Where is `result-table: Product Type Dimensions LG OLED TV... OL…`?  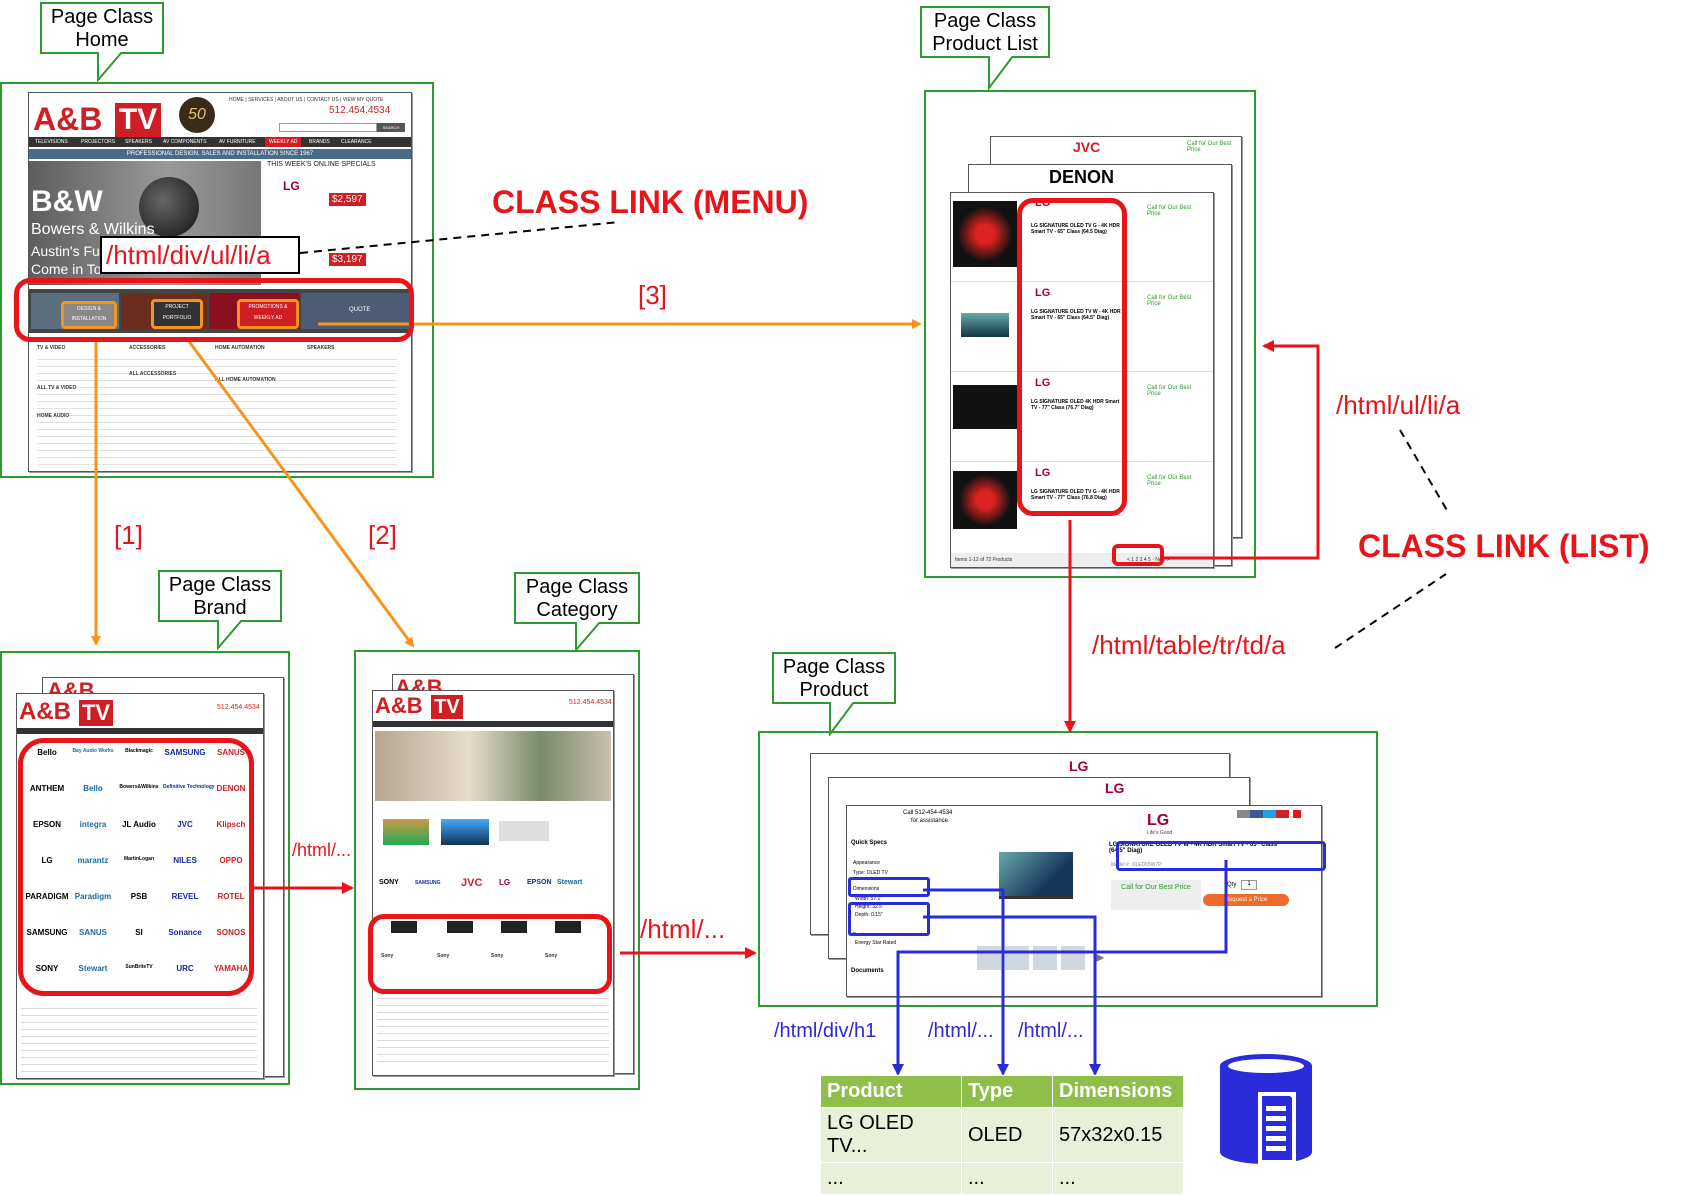
result-table: Product Type Dimensions LG OLED TV... OL… is located at coordinates (1002, 1135).